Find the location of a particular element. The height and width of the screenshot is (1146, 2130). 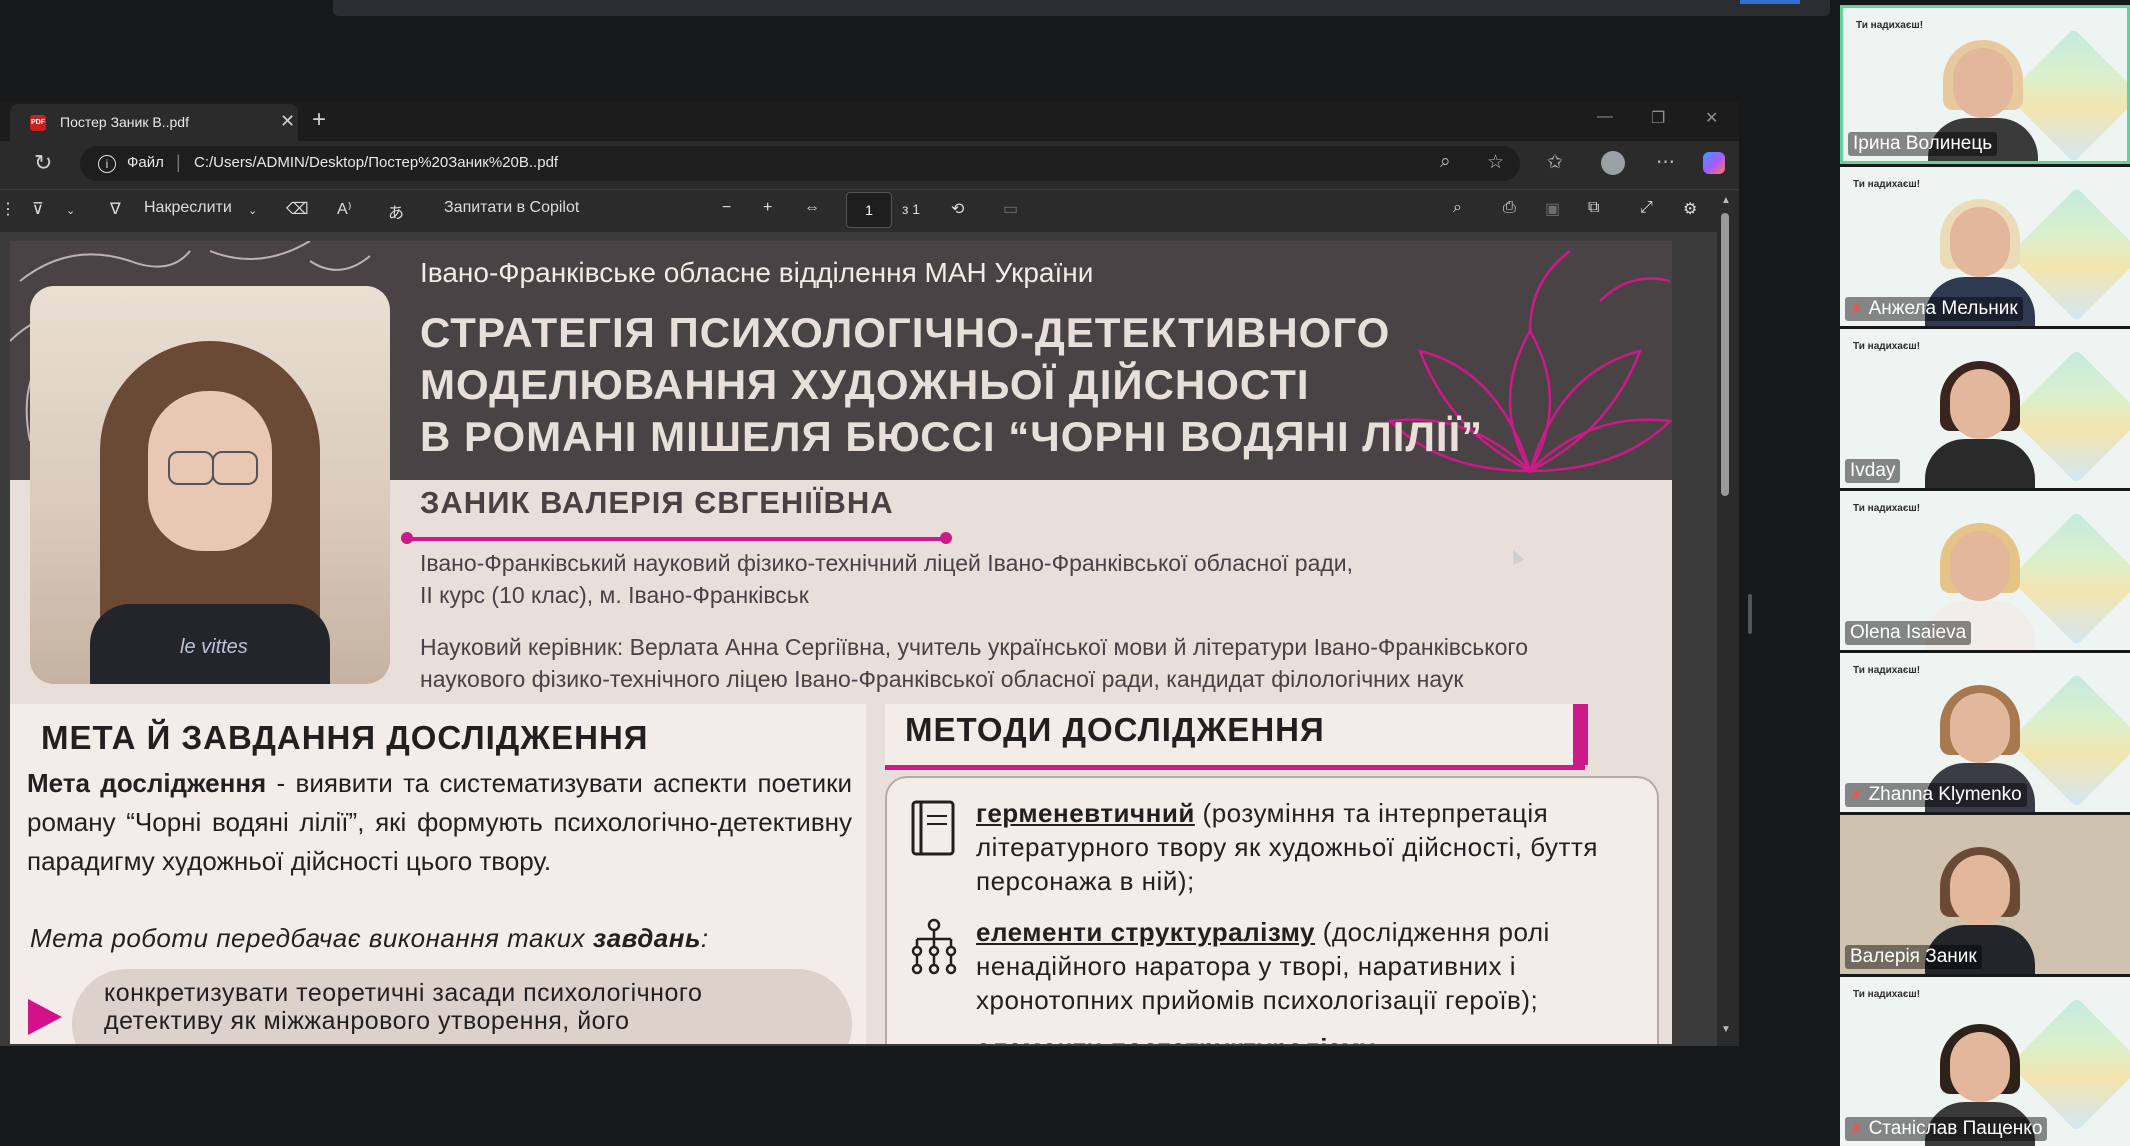

highlight-dropdown-icon: ⌄ is located at coordinates (70, 210).